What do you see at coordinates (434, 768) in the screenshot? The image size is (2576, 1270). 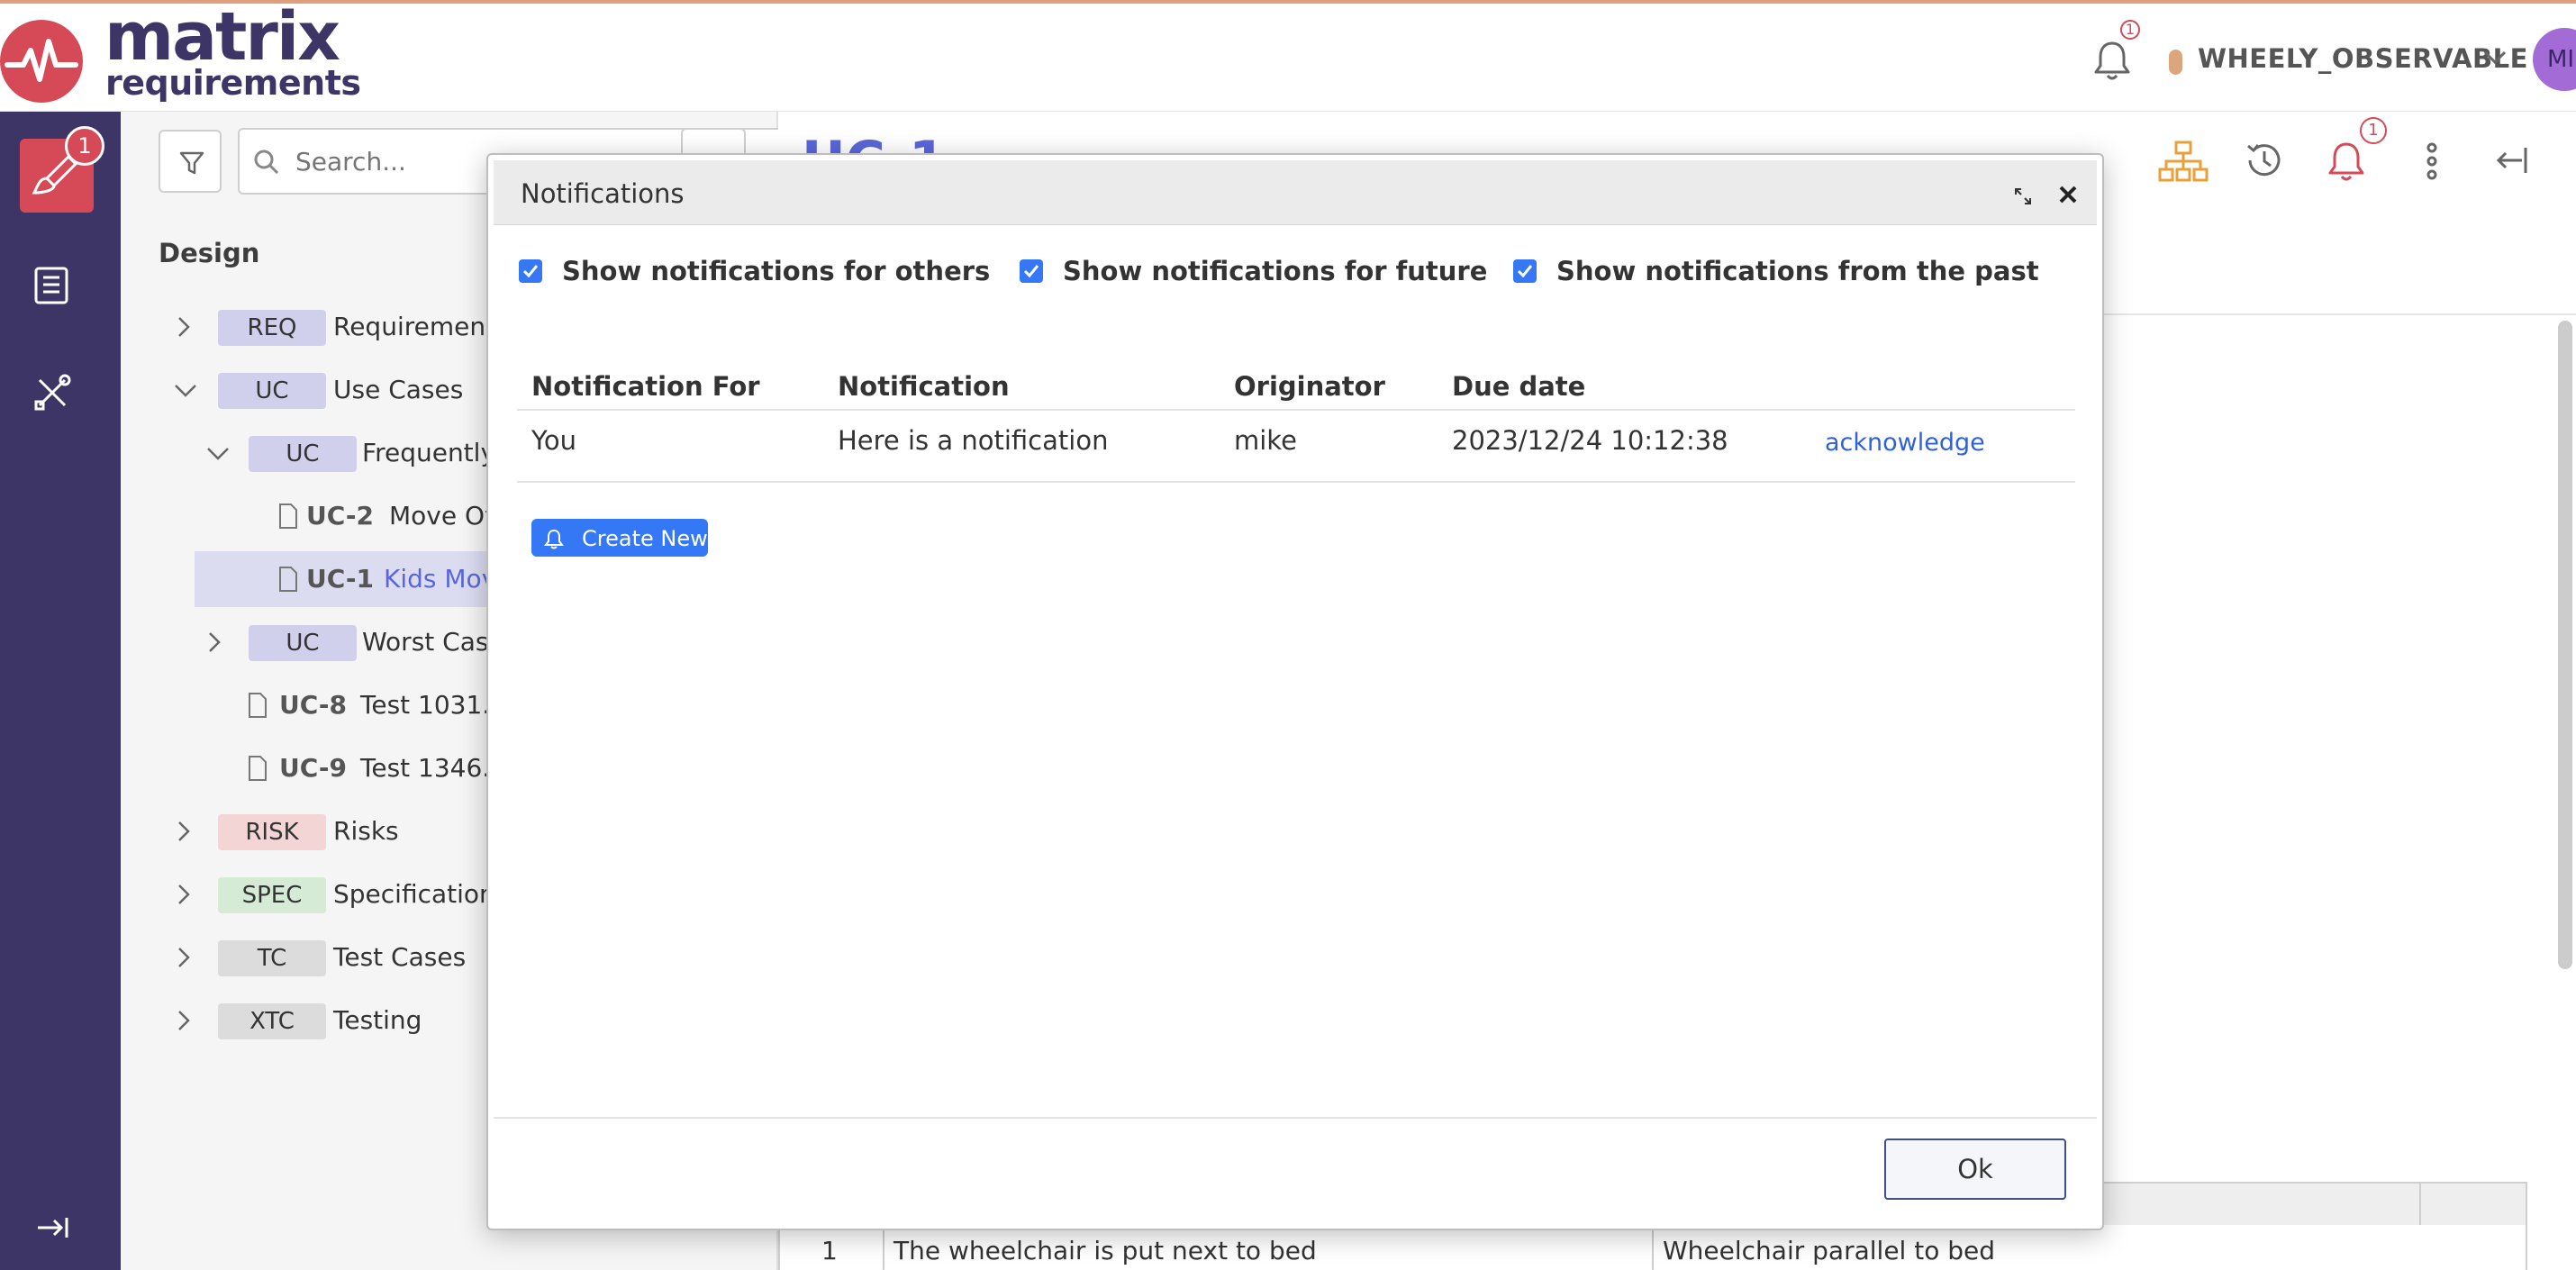 I see `item-label: Test 1346.7` at bounding box center [434, 768].